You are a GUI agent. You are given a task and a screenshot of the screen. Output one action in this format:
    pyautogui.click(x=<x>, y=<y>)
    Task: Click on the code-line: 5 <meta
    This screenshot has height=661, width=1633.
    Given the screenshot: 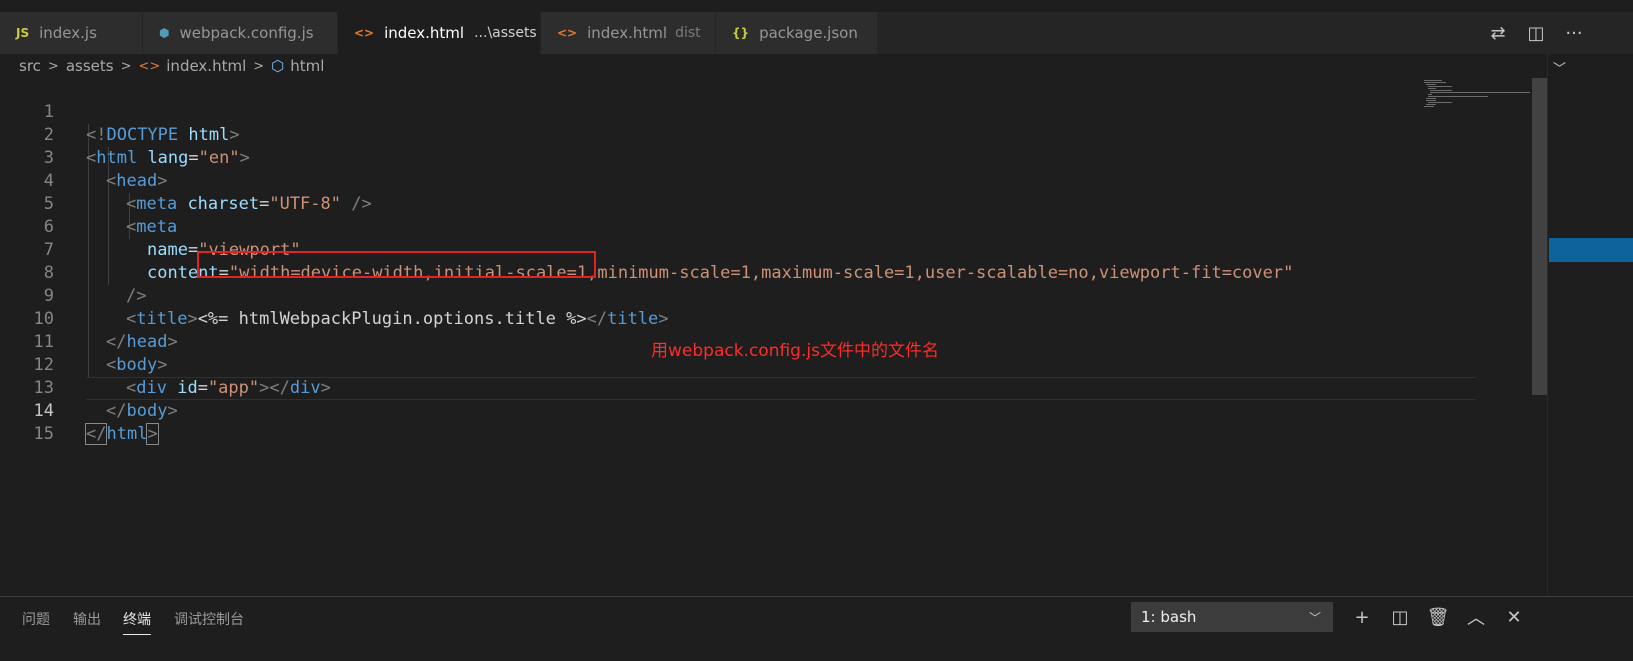 What is the action you would take?
    pyautogui.click(x=740, y=203)
    